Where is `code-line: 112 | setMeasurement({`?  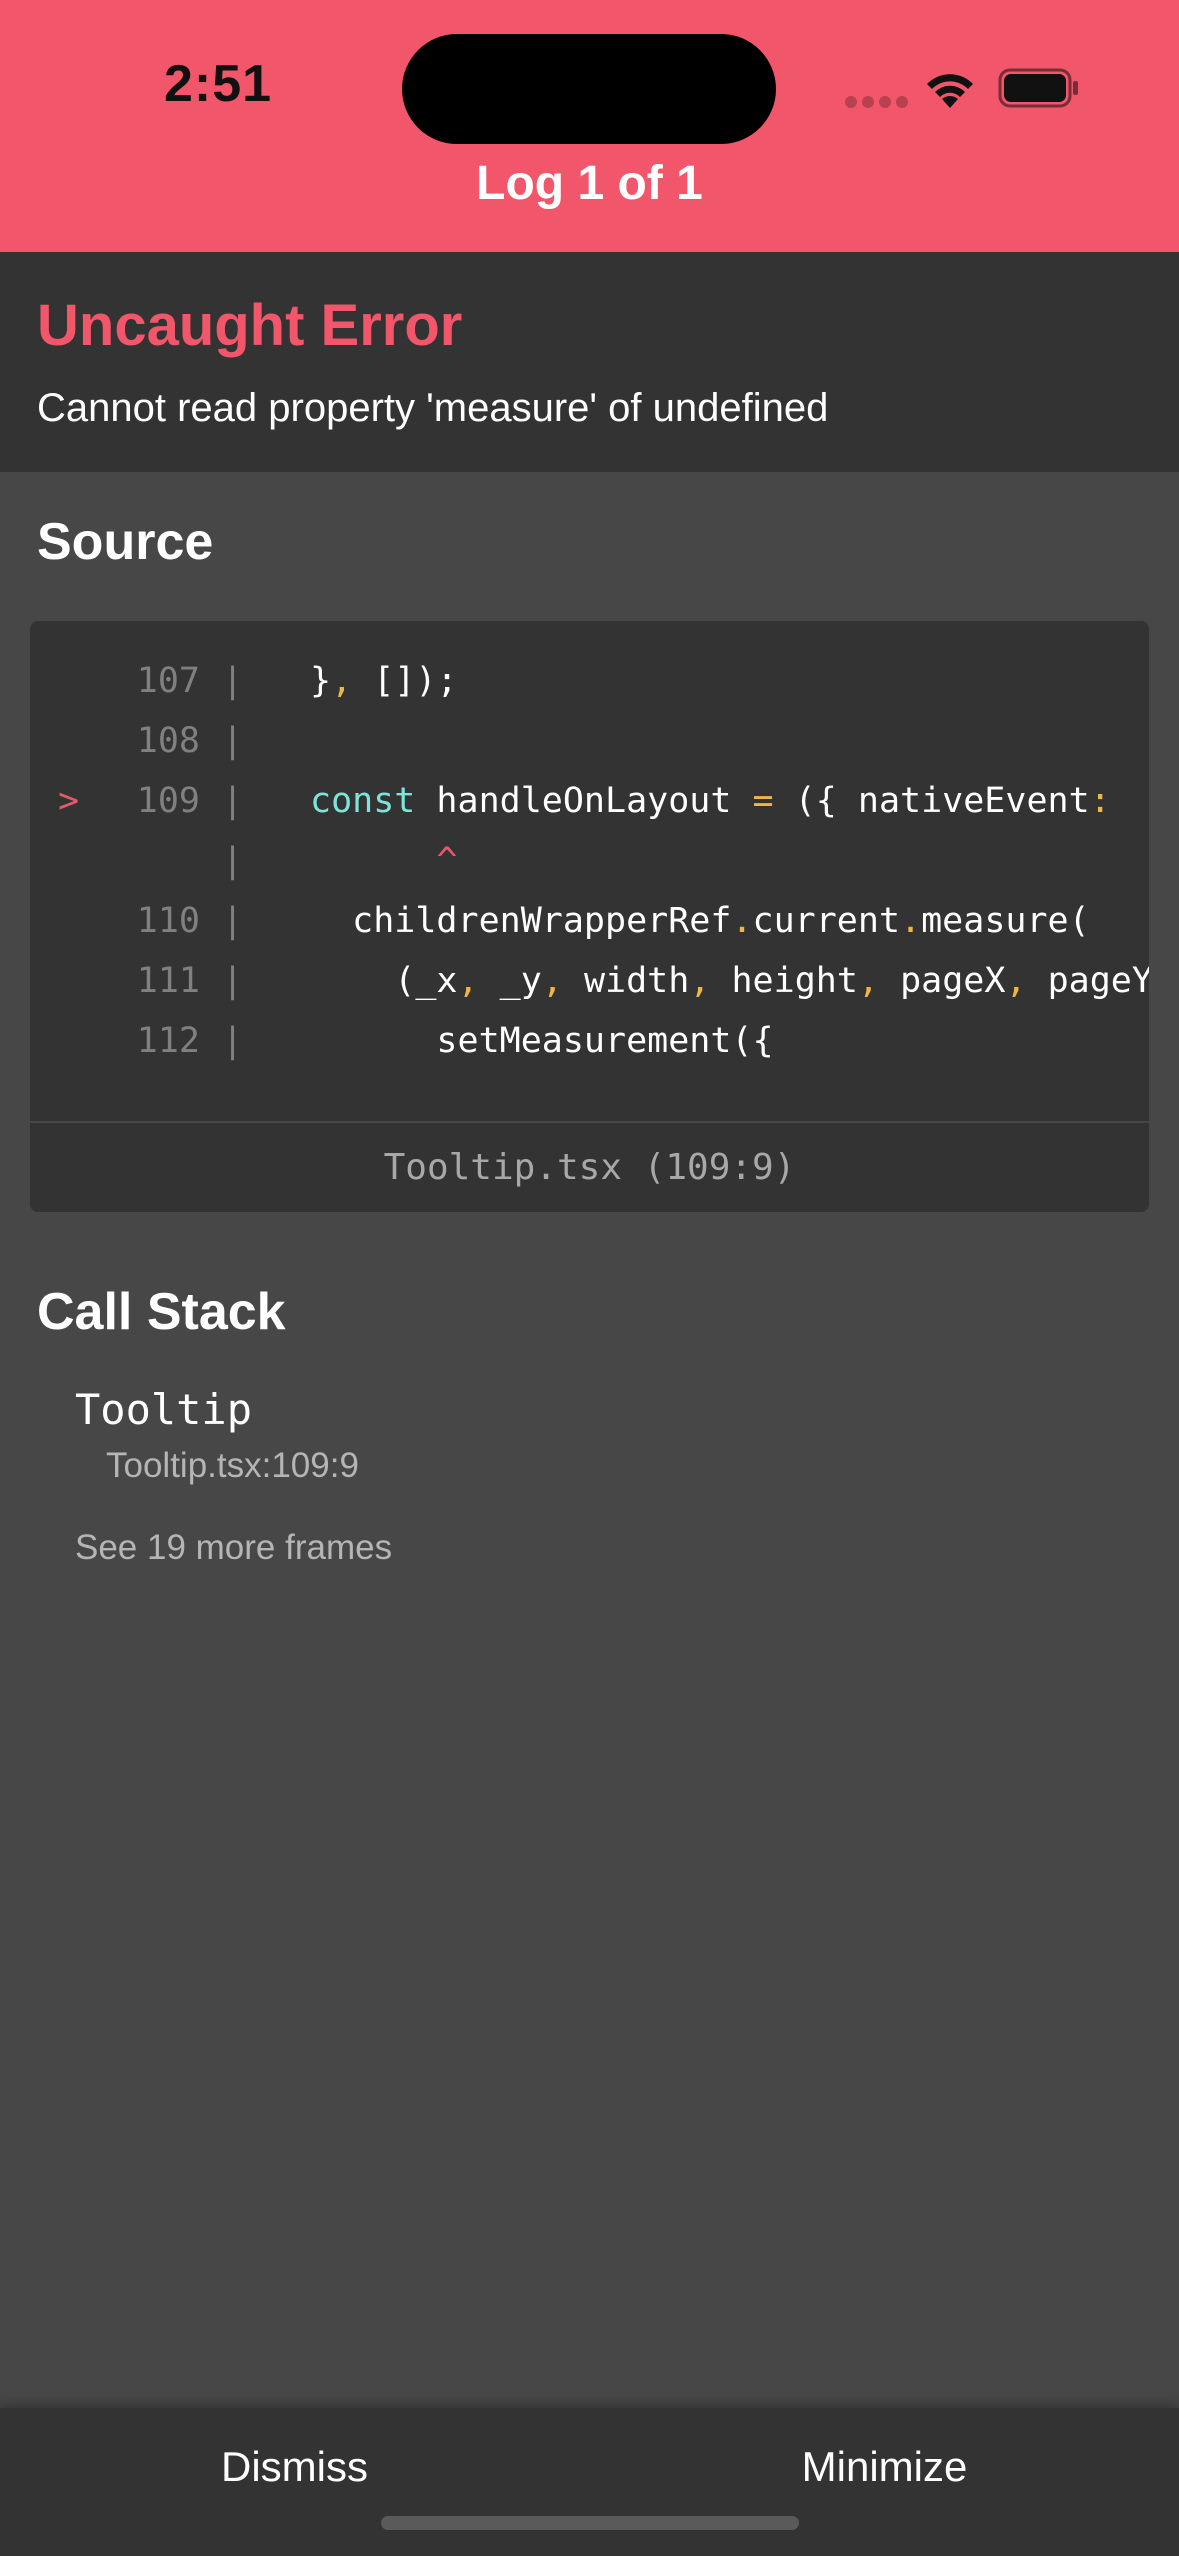
code-line: 112 | setMeasurement({ is located at coordinates (589, 1041).